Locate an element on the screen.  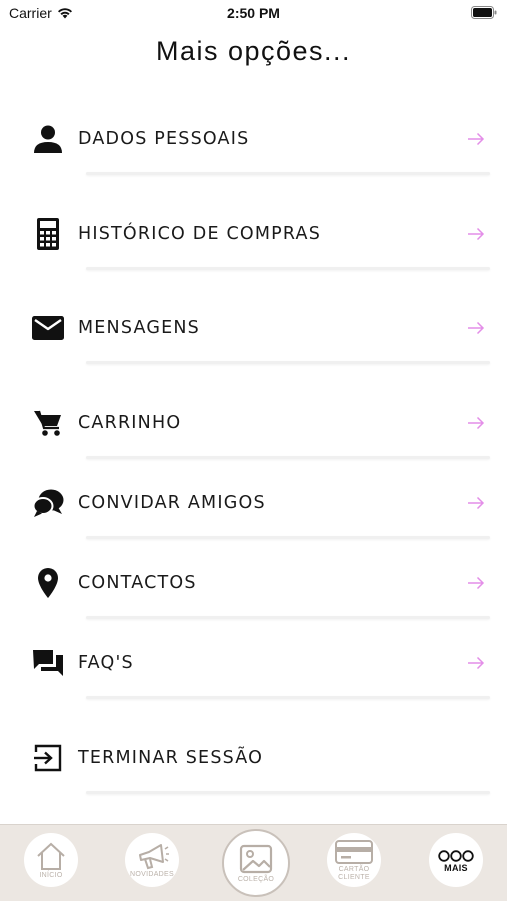
more-icon is located at coordinates (456, 855).